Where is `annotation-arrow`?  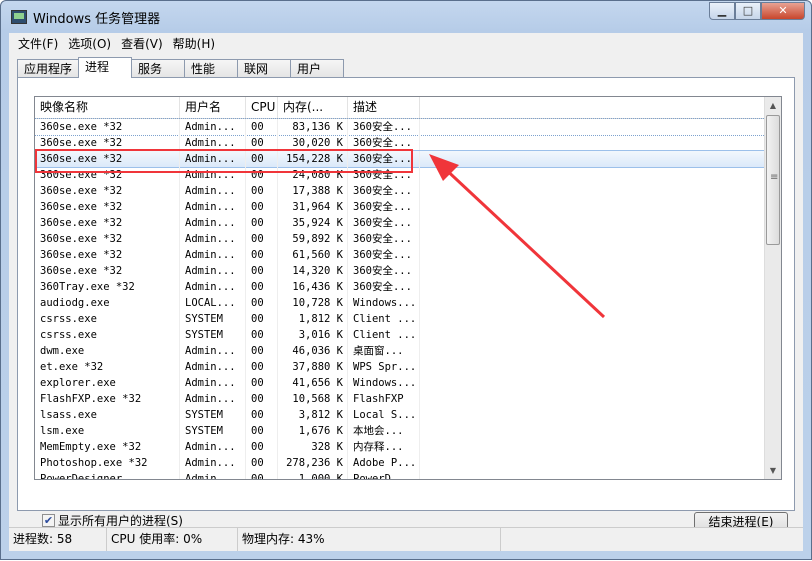
annotation-arrow is located at coordinates (522, 241).